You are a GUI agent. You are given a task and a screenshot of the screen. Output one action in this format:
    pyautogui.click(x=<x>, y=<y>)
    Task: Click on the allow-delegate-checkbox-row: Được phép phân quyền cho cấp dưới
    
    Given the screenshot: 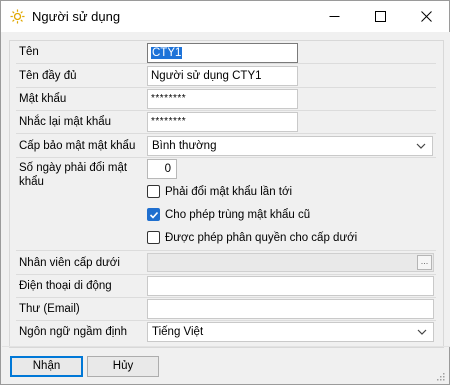 What is the action you would take?
    pyautogui.click(x=252, y=237)
    